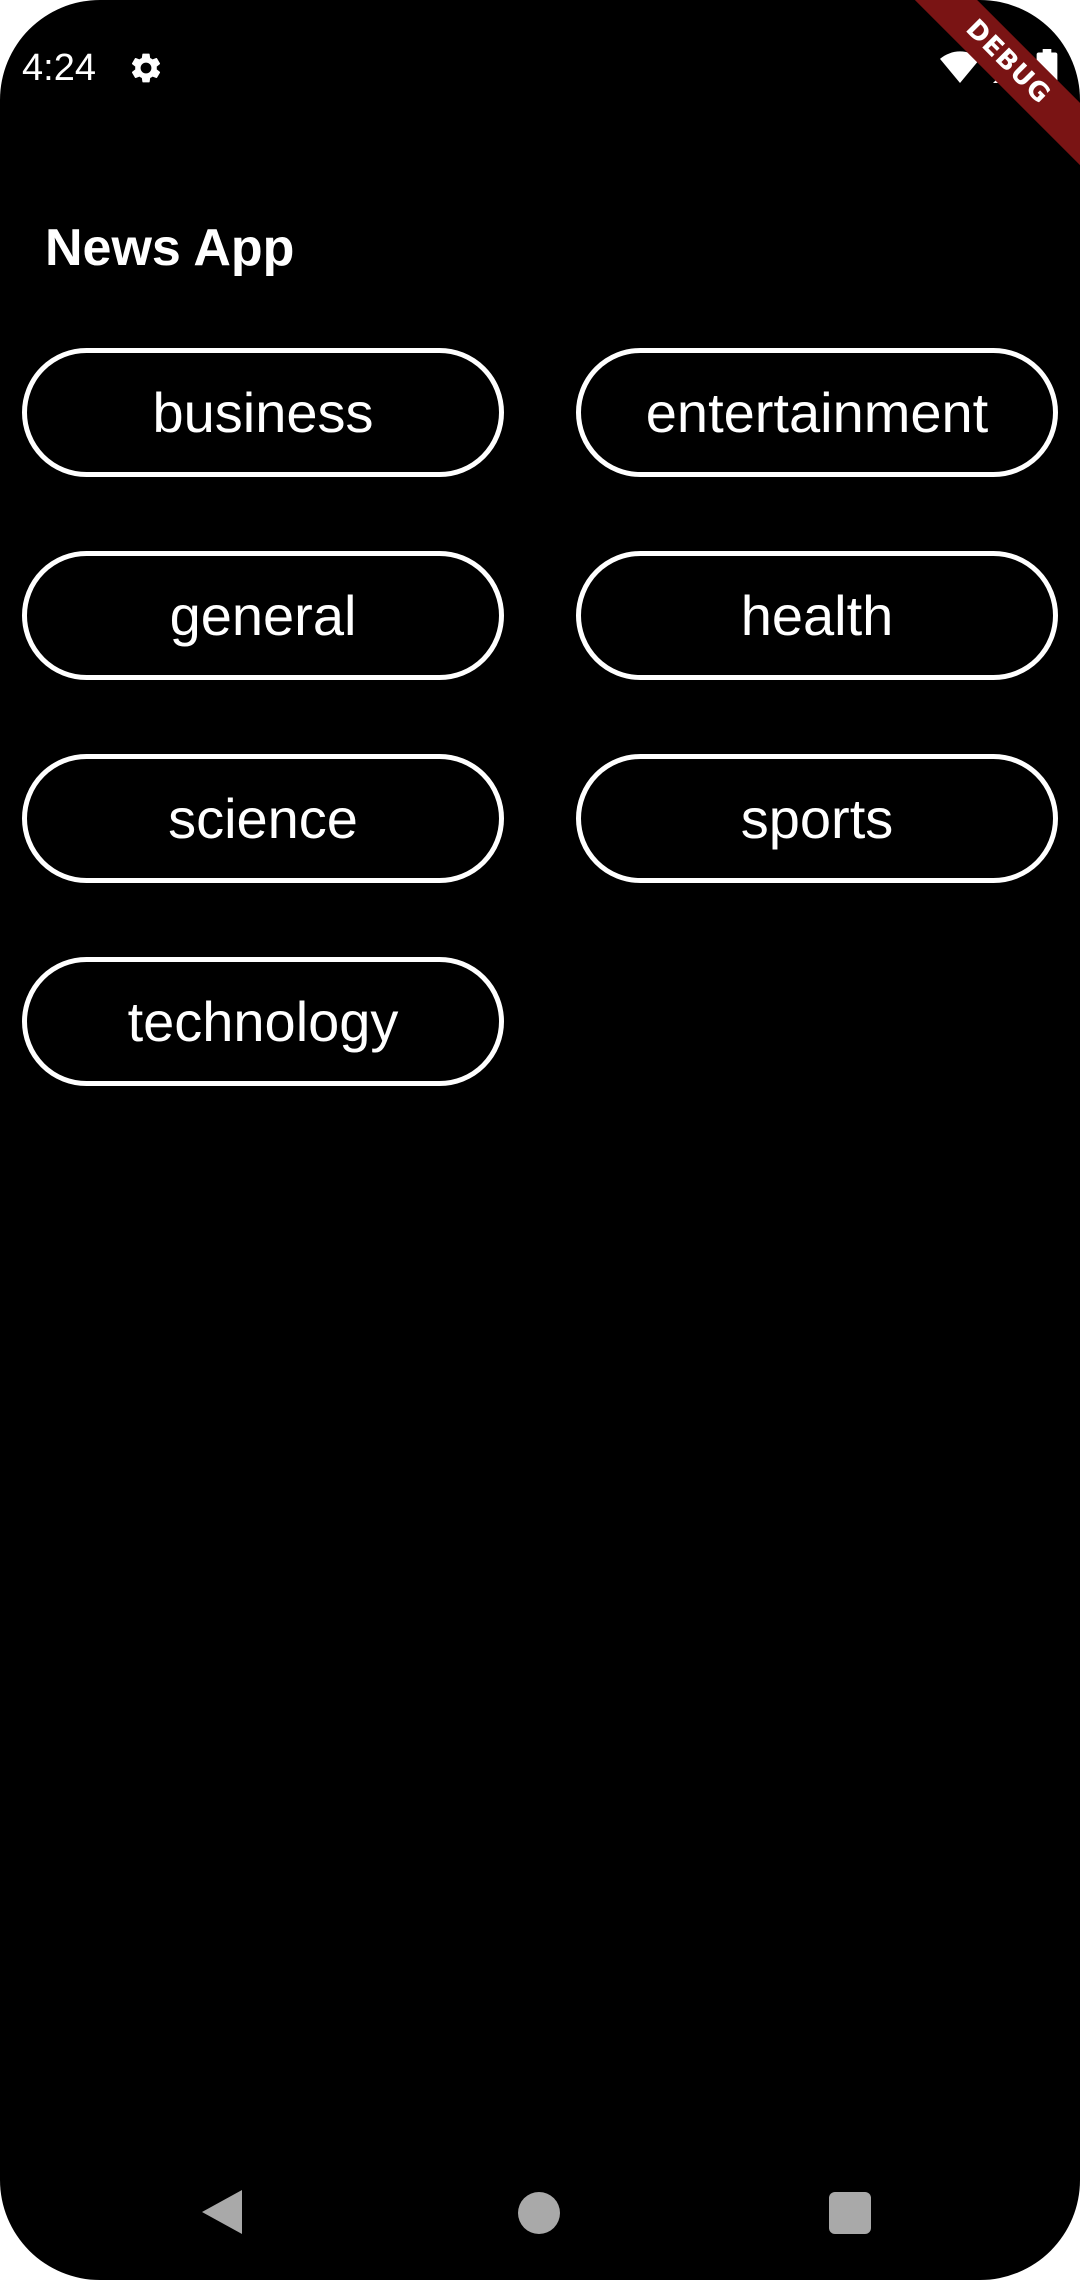  What do you see at coordinates (539, 2213) in the screenshot?
I see `home-icon` at bounding box center [539, 2213].